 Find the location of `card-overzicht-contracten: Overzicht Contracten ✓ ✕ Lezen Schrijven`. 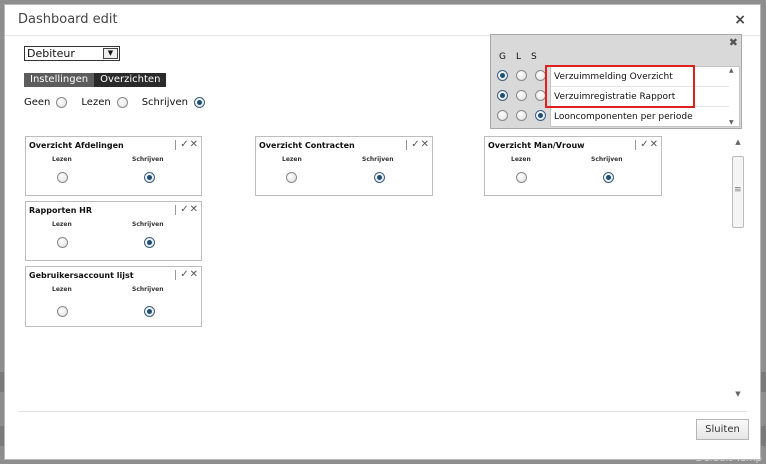

card-overzicht-contracten: Overzicht Contracten ✓ ✕ Lezen Schrijven is located at coordinates (344, 166).